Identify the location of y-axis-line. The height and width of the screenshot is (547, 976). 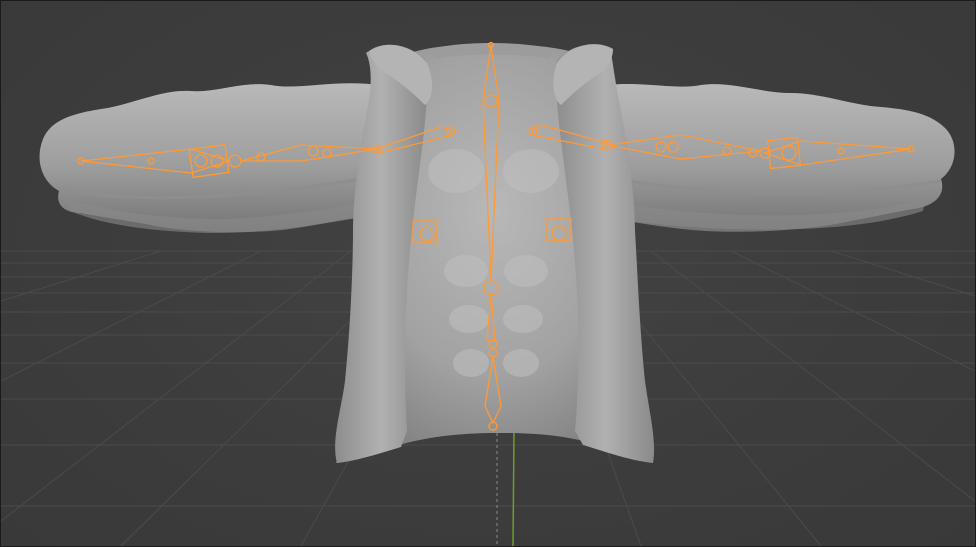
(513, 488).